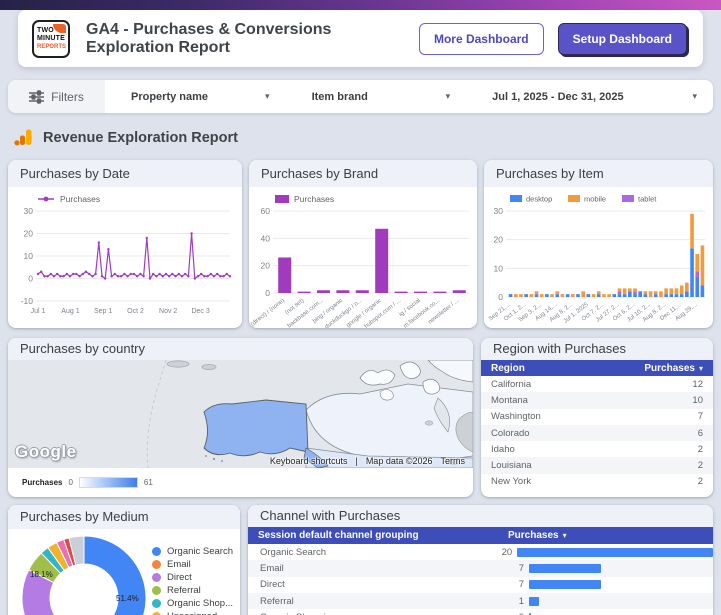 The height and width of the screenshot is (615, 721). Describe the element at coordinates (383, 535) in the screenshot. I see `channel-column-header: Session default channel grouping` at that location.